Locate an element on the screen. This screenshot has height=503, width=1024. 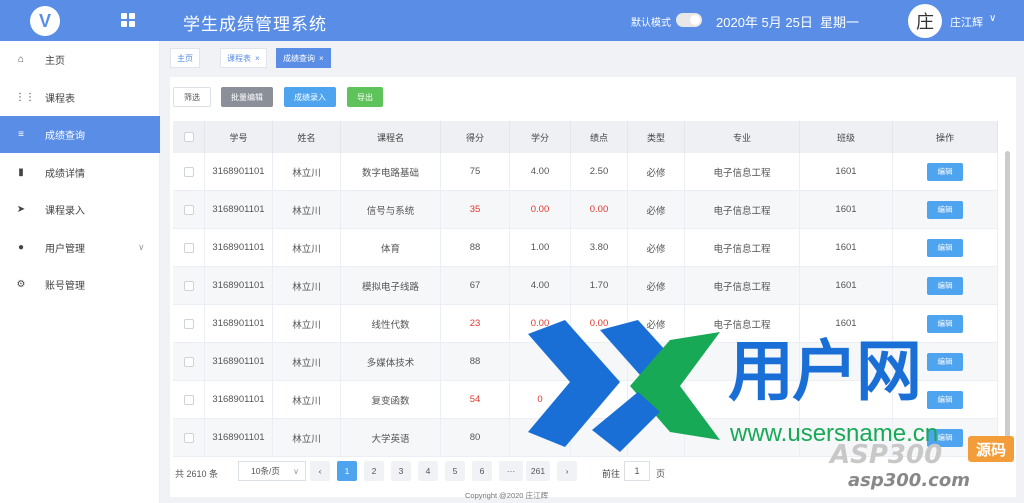
goto-label: 前往 is located at coordinates (611, 474).